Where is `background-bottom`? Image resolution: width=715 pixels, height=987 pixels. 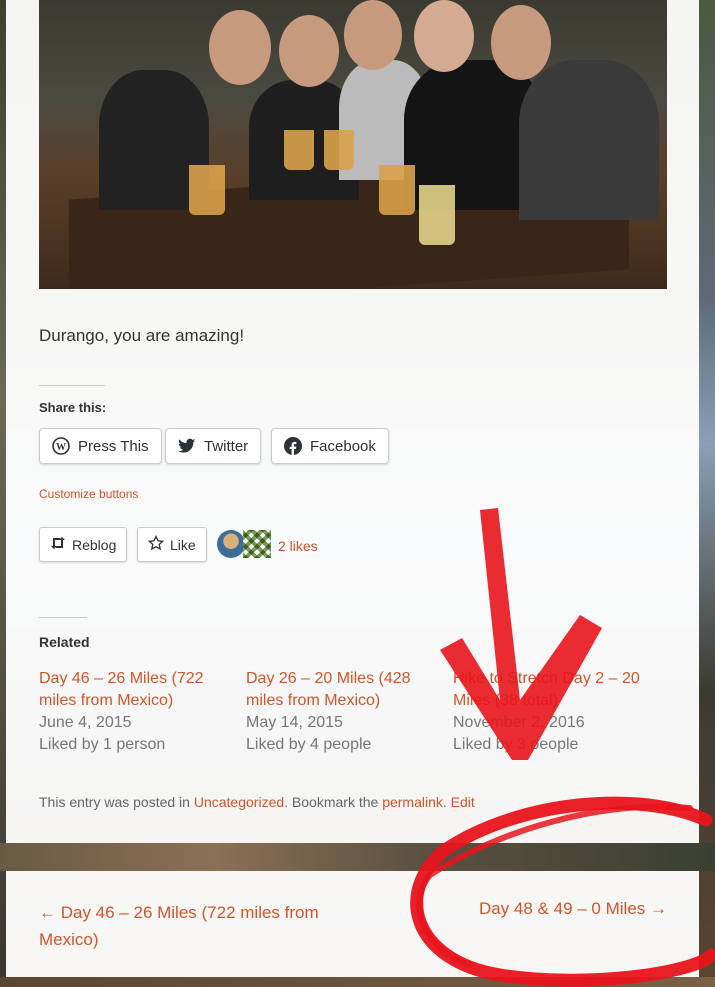
background-bottom is located at coordinates (357, 982).